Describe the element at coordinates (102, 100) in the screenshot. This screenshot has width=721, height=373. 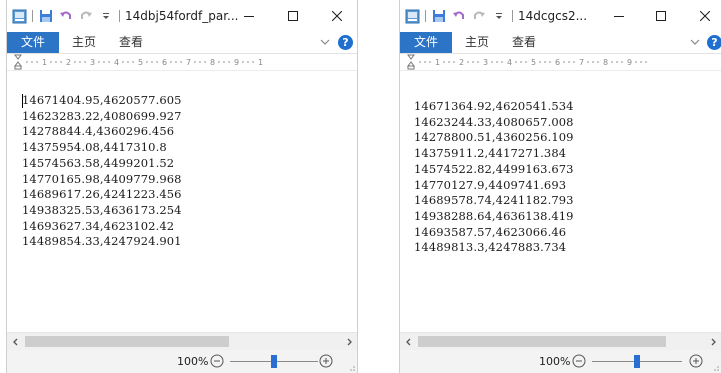
I see `text-line: 14671404.95,4620577.605` at that location.